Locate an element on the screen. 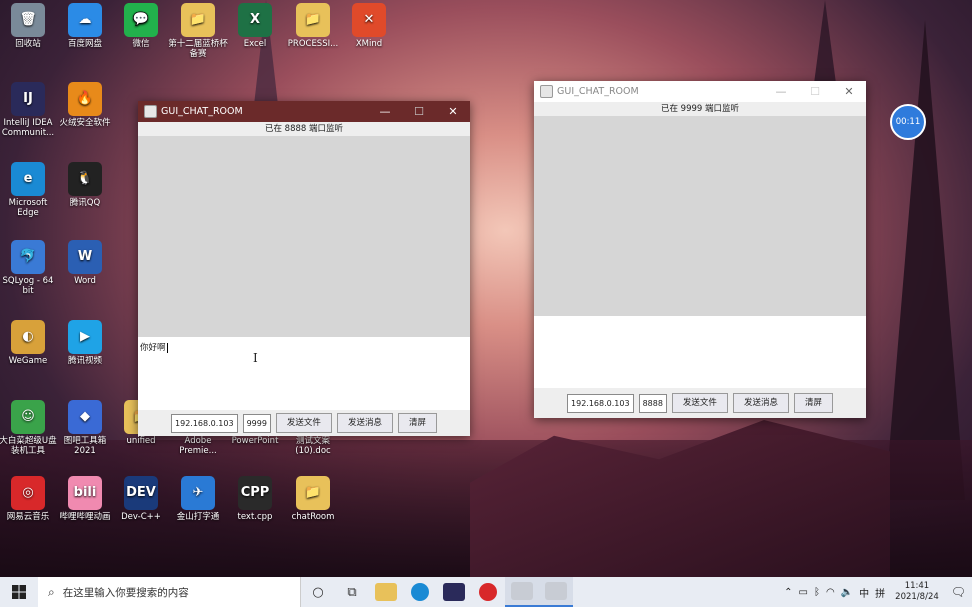 The height and width of the screenshot is (607, 972). desktop-icon: bili 哔哩哔哩动画 is located at coordinates (85, 499).